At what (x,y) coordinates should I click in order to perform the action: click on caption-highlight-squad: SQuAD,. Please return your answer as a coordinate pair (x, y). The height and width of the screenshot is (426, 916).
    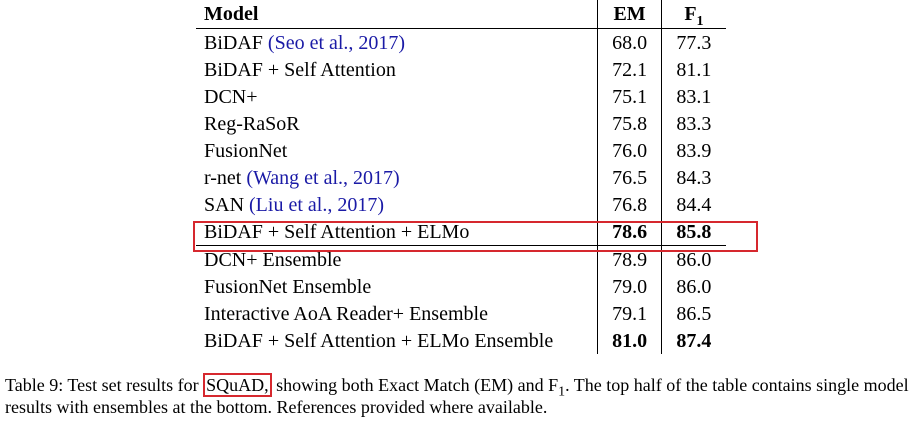
    Looking at the image, I should click on (237, 385).